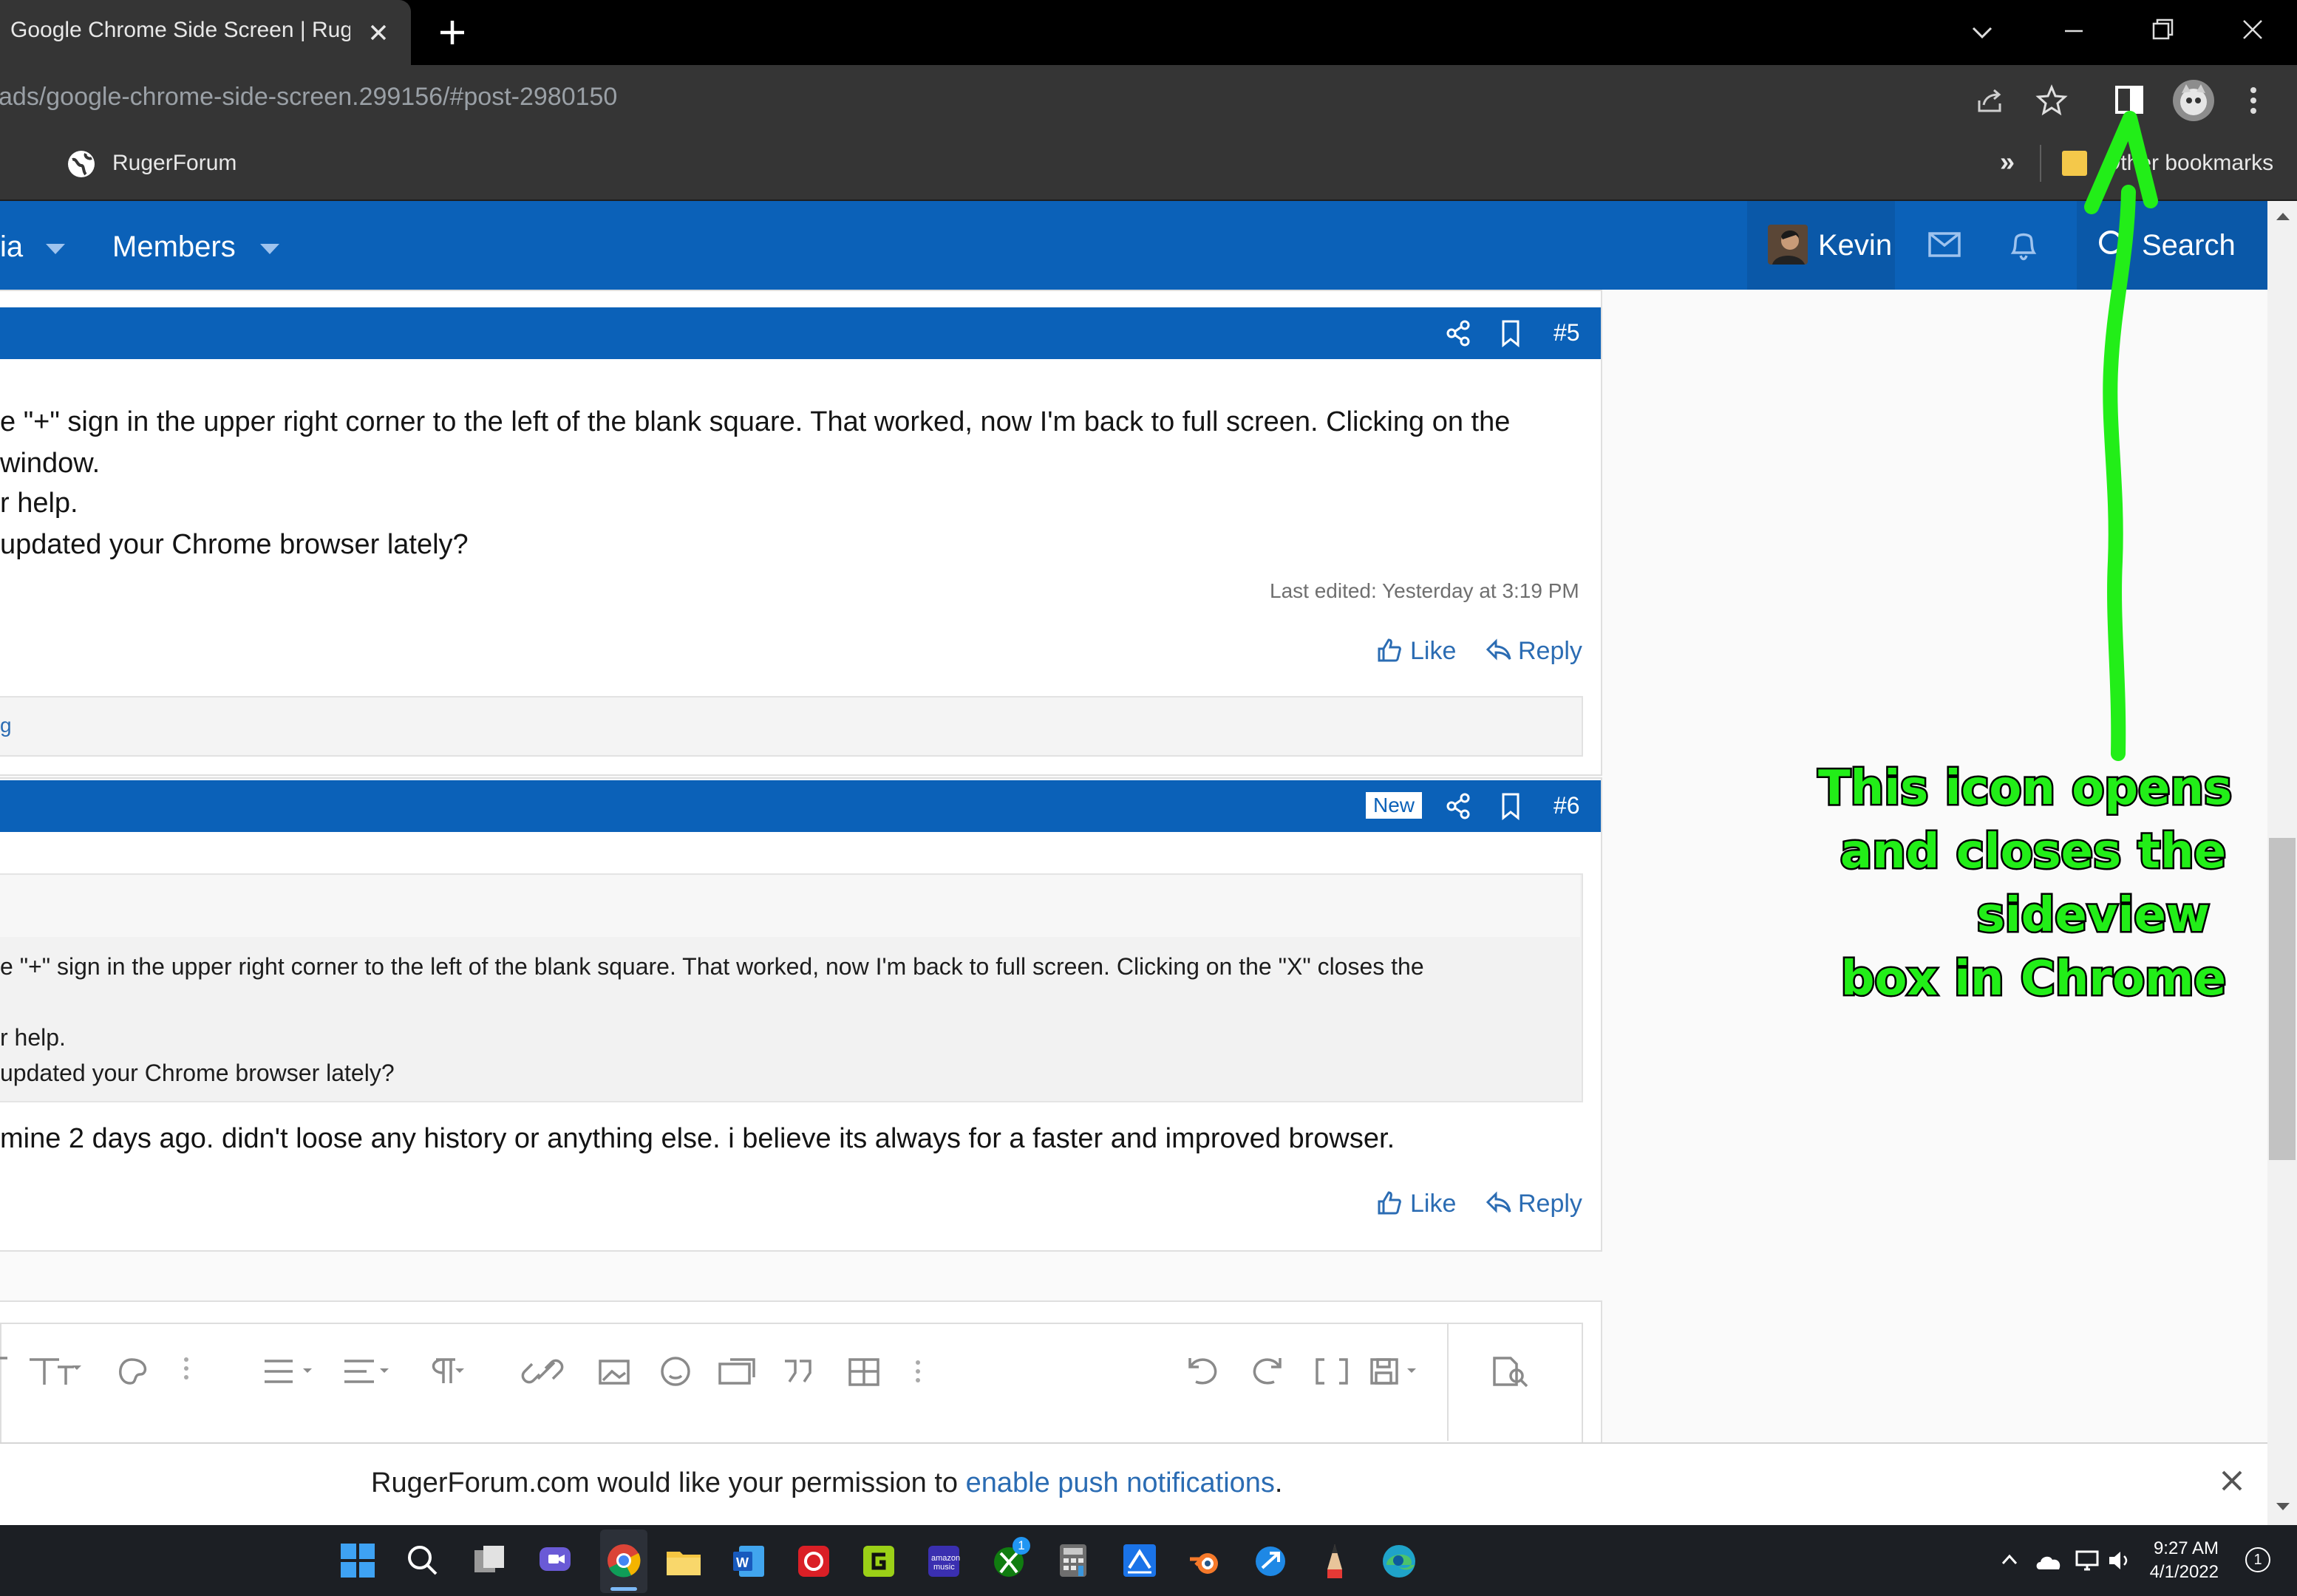 Image resolution: width=2297 pixels, height=1596 pixels. I want to click on svg-text: amazon, so click(946, 1558).